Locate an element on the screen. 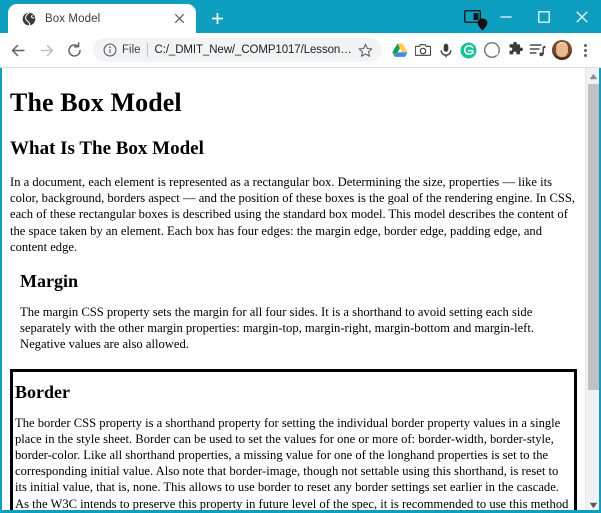 The width and height of the screenshot is (601, 513). back-button is located at coordinates (18, 50).